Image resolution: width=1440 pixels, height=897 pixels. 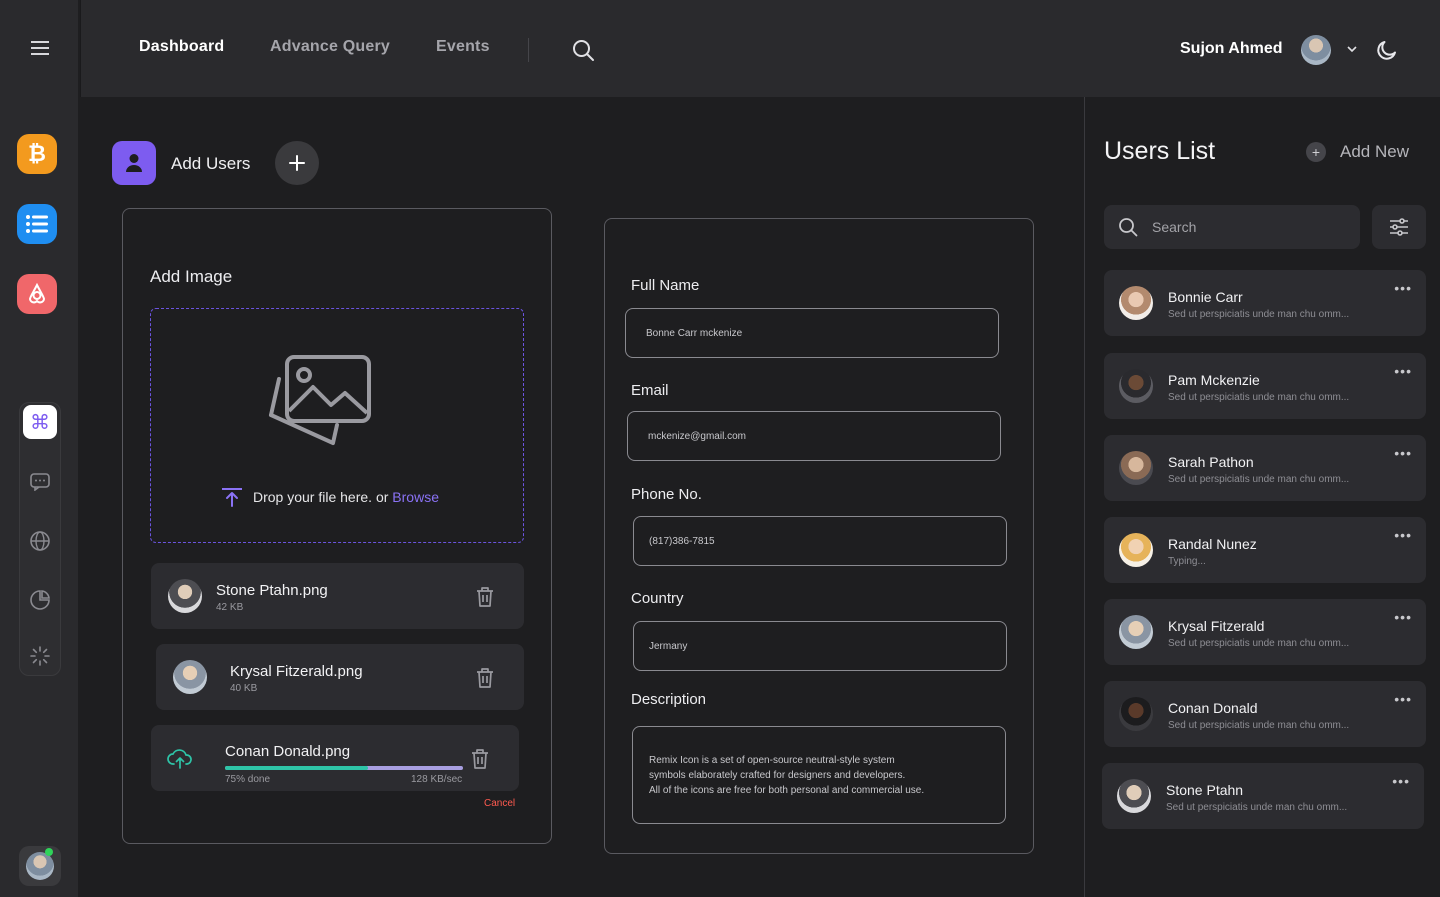 I want to click on chat-button, so click(x=40, y=482).